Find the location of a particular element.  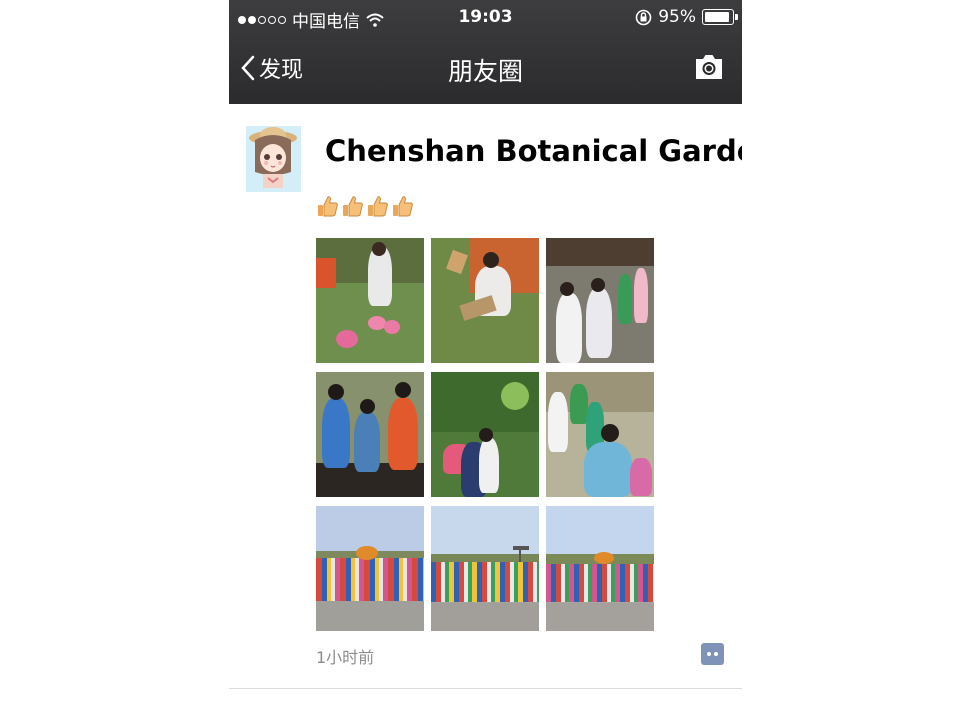

navigation-bar: 发现 朋友圈 is located at coordinates (485, 70).